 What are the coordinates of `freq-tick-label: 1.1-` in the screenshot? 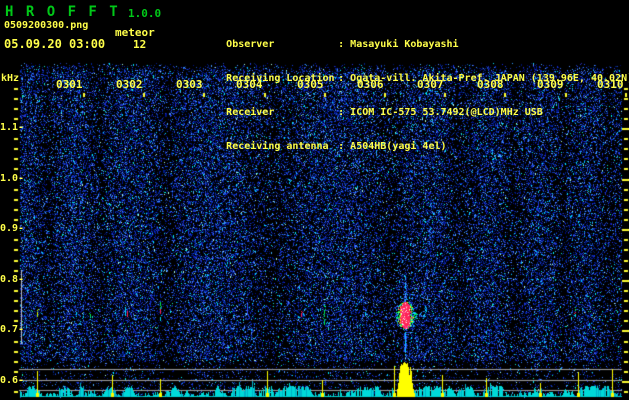 It's located at (12, 127).